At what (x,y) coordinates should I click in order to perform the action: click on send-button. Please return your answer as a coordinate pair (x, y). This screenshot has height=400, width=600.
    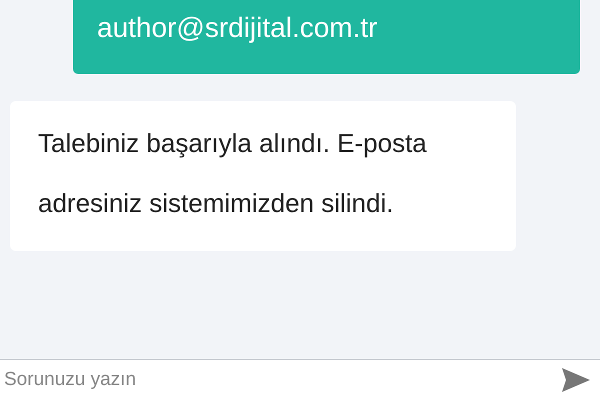
    Looking at the image, I should click on (578, 380).